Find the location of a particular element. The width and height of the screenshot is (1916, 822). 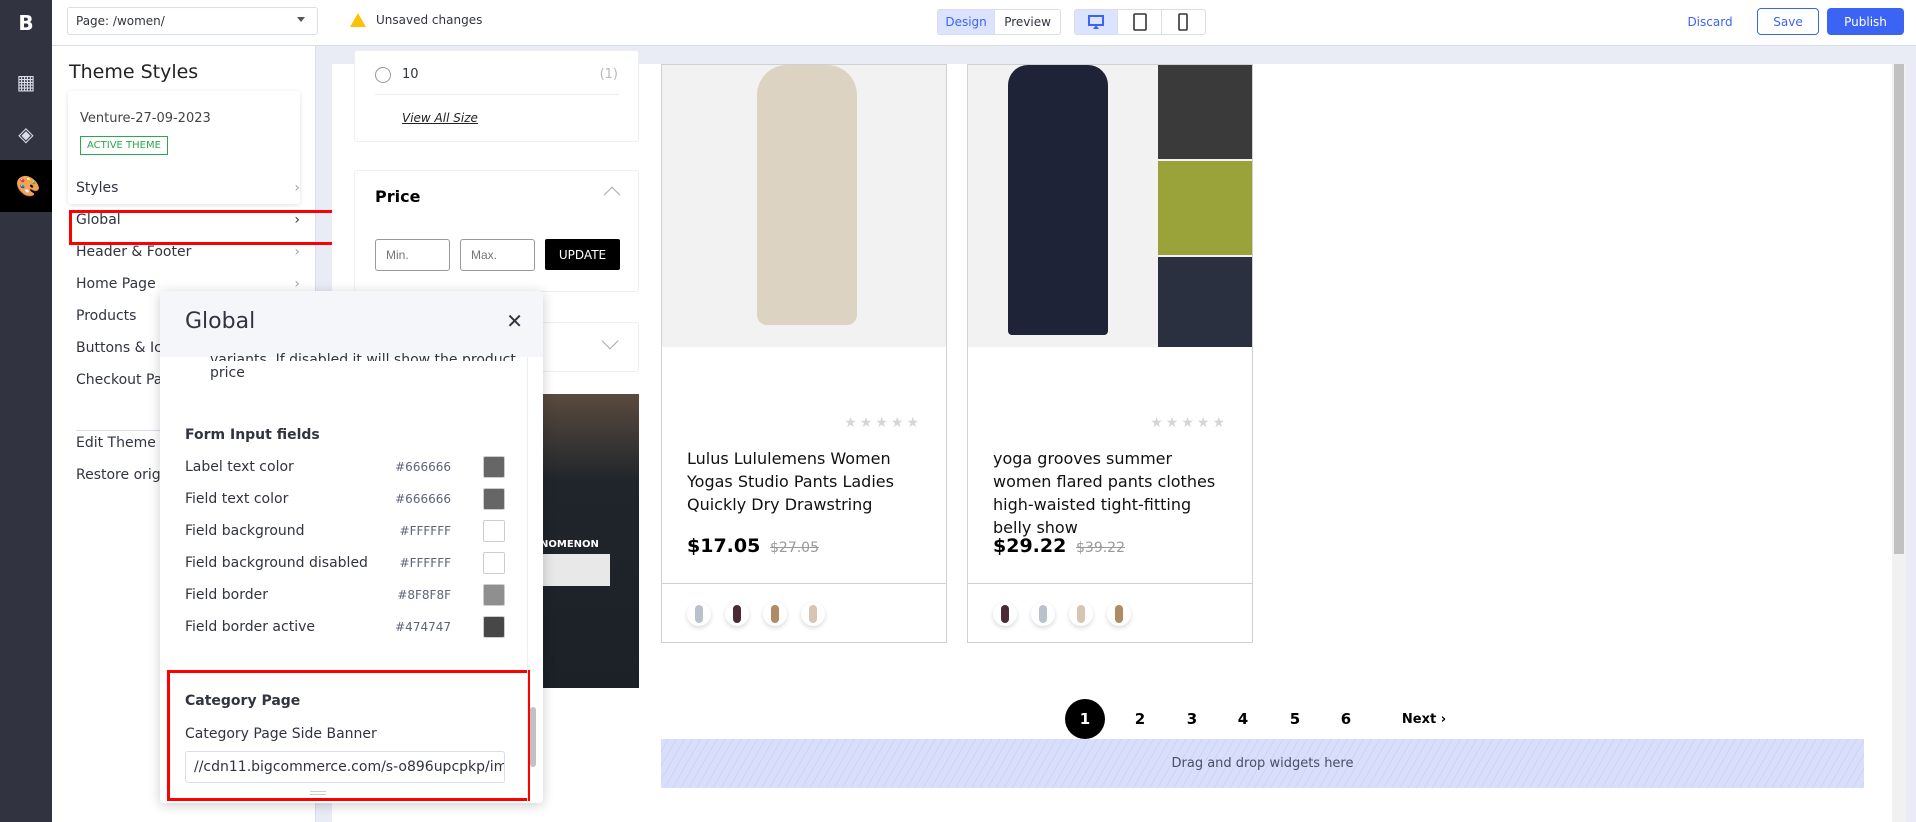

device-toggle is located at coordinates (1140, 22).